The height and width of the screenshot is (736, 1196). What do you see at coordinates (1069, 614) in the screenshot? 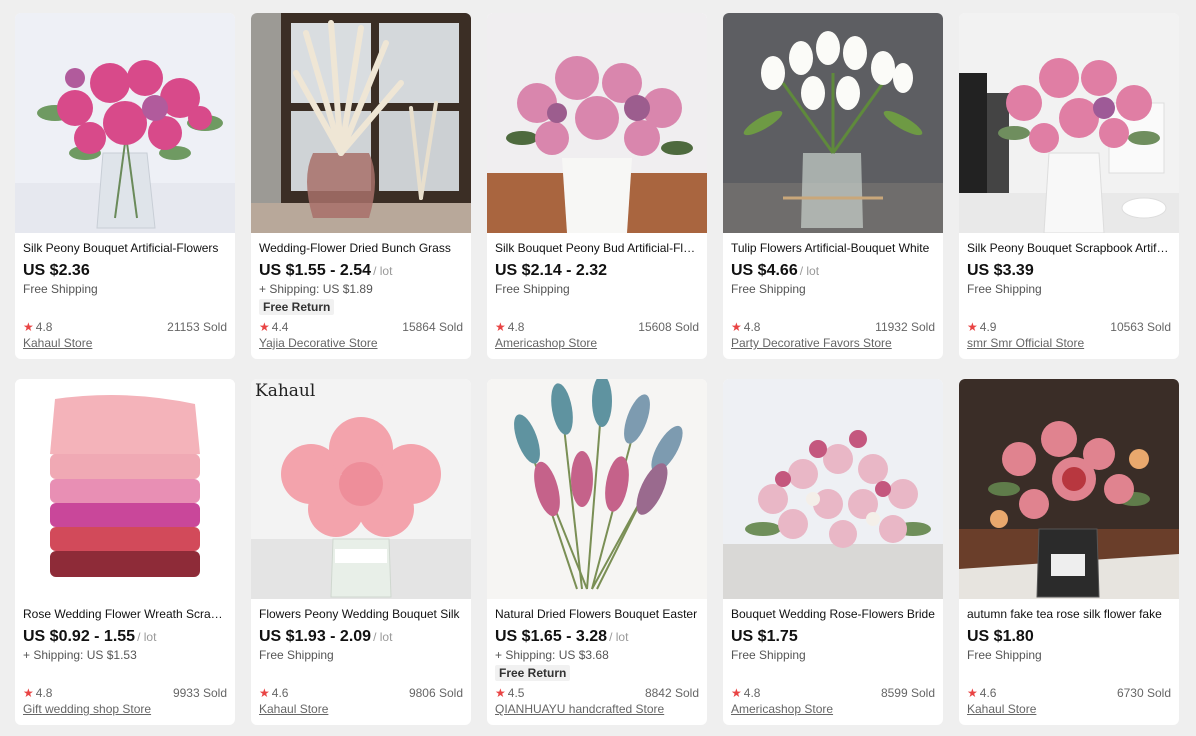
I see `product-title: autumn fake tea rose silk flower fake` at bounding box center [1069, 614].